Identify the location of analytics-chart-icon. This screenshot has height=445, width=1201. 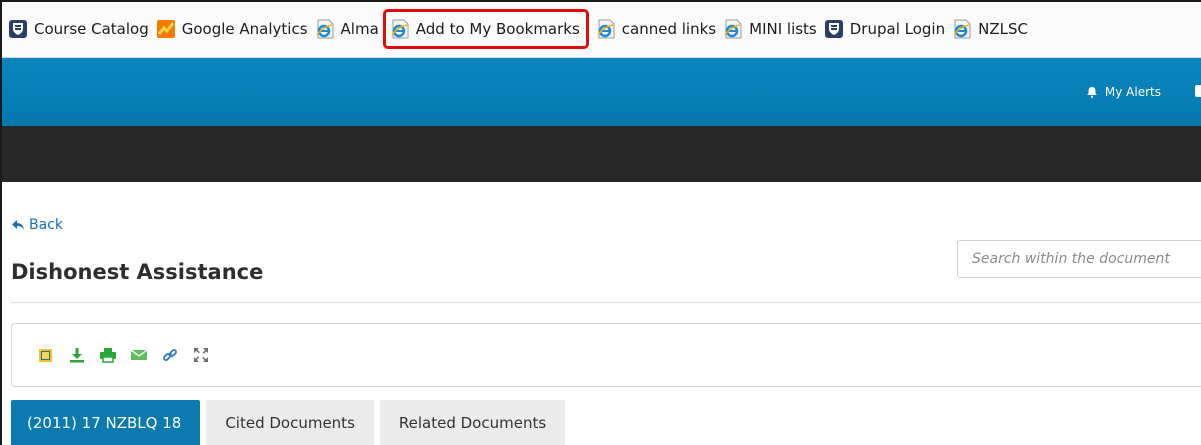
(165, 28).